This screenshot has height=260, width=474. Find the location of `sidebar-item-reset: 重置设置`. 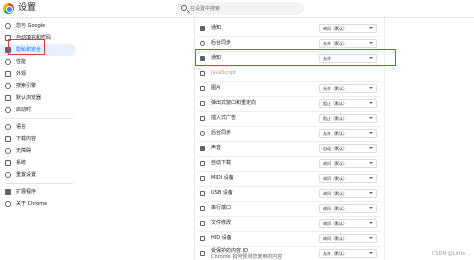

sidebar-item-reset: 重置设置 is located at coordinates (38, 175).